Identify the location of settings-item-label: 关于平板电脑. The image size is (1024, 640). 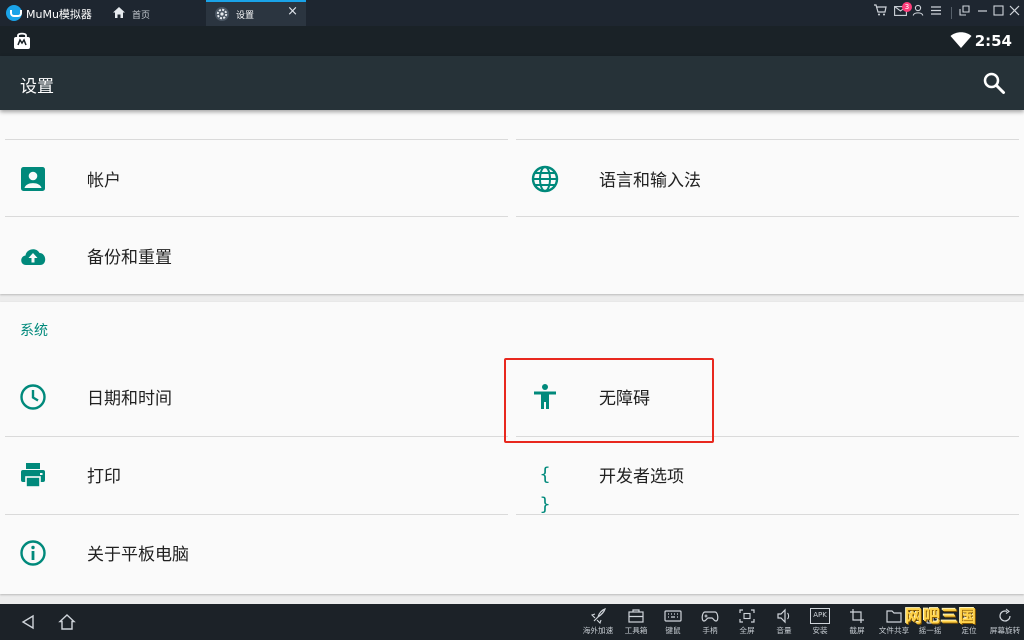
(138, 555).